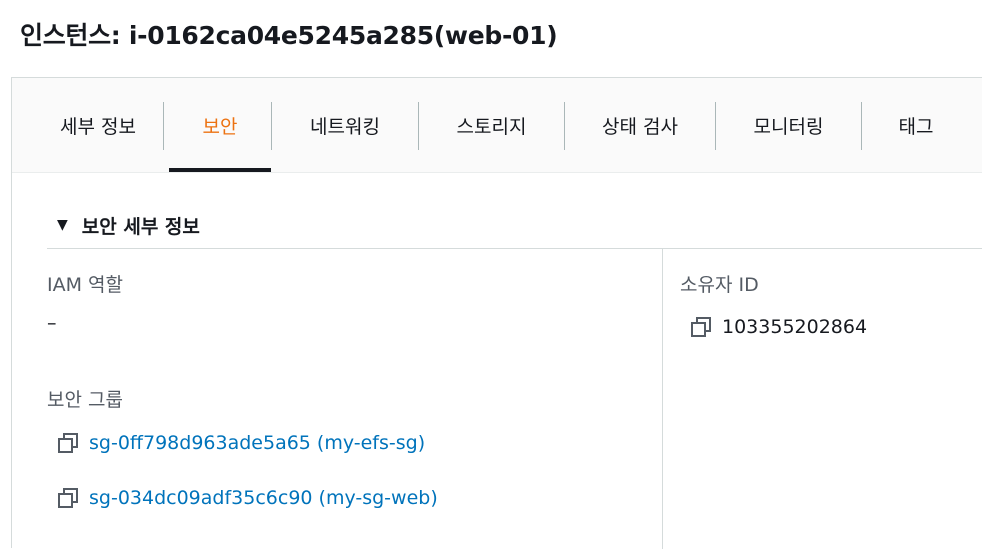 The height and width of the screenshot is (549, 982). Describe the element at coordinates (788, 125) in the screenshot. I see `tab-monitoring: 모니터링` at that location.